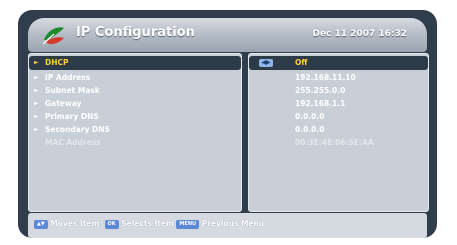 Image resolution: width=457 pixels, height=245 pixels. Describe the element at coordinates (72, 90) in the screenshot. I see `field-label: Subnet Mask` at that location.